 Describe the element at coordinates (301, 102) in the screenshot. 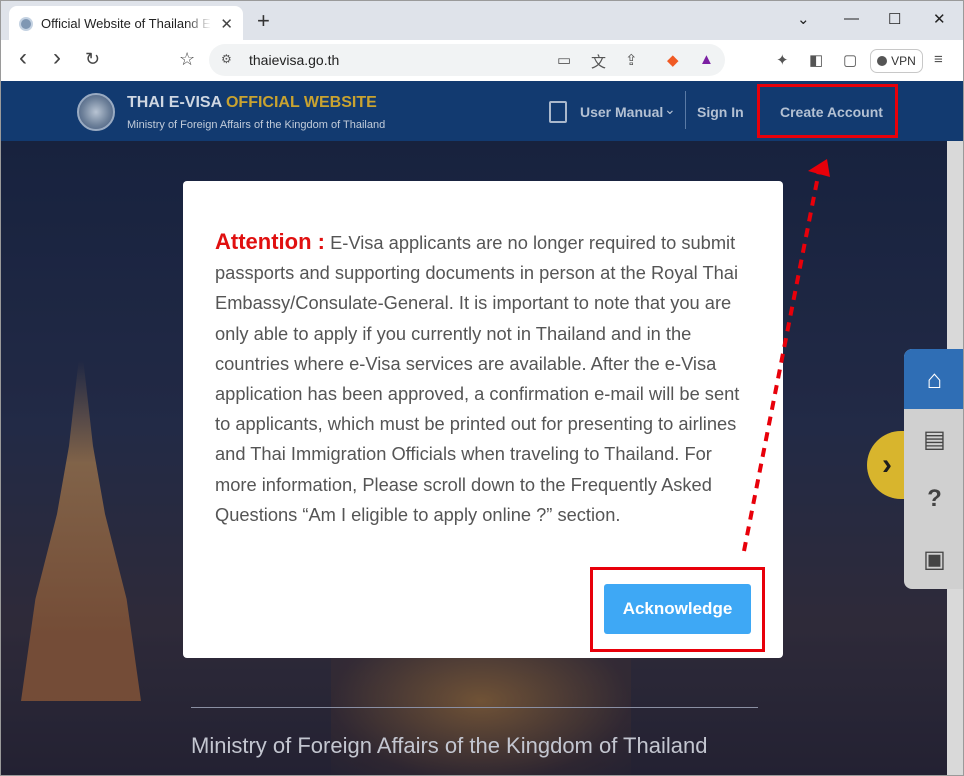

I see `brand-title-accent: OFFICIAL WEBSITE` at that location.